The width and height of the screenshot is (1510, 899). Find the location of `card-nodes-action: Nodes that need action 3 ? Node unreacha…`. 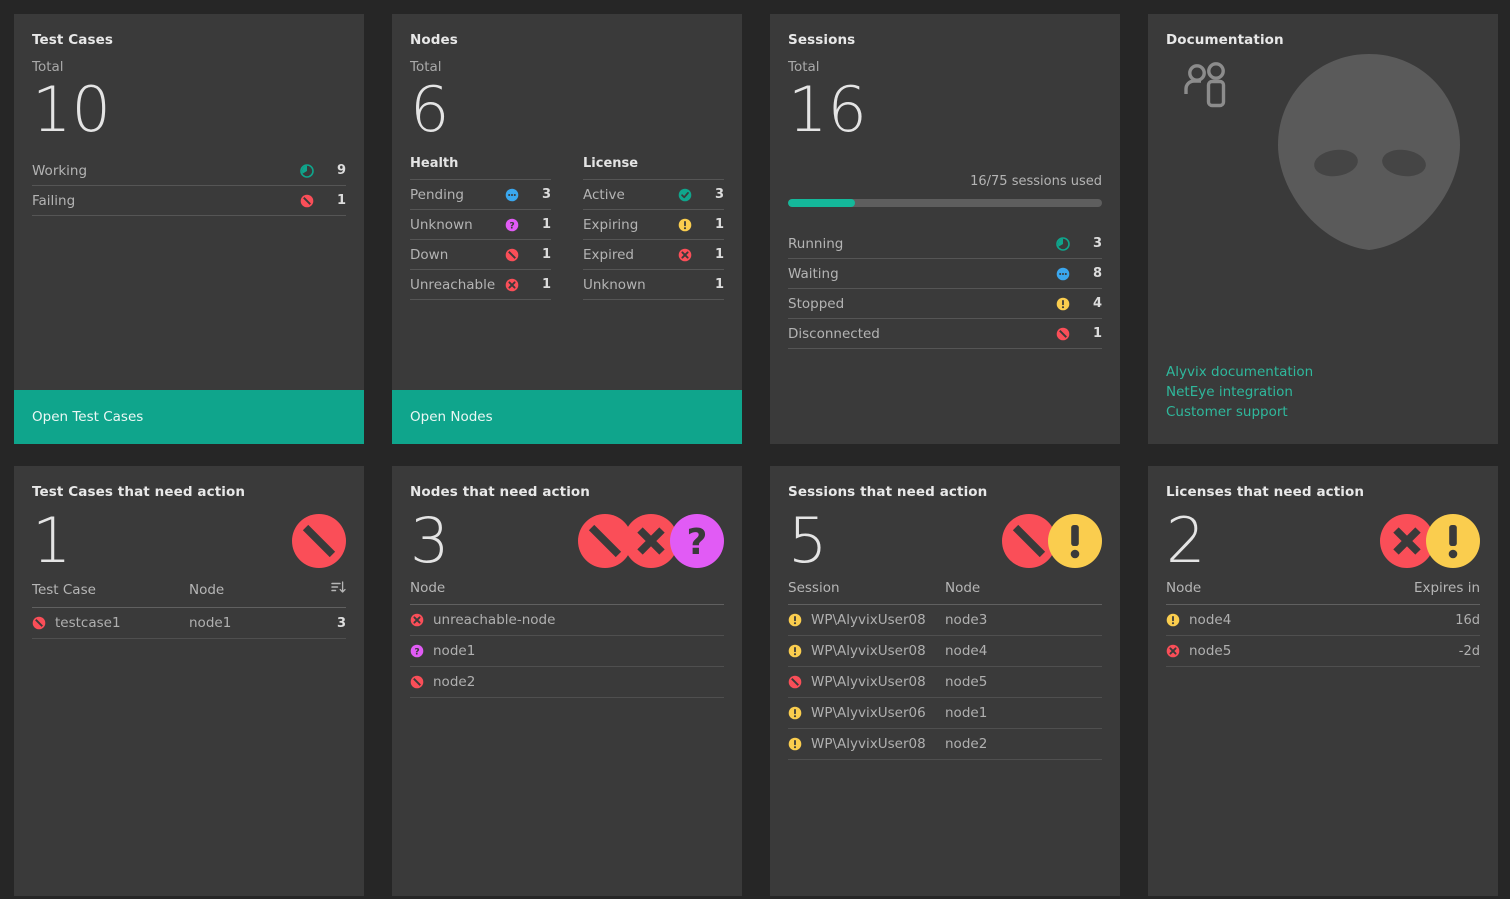

card-nodes-action: Nodes that need action 3 ? Node unreacha… is located at coordinates (567, 681).